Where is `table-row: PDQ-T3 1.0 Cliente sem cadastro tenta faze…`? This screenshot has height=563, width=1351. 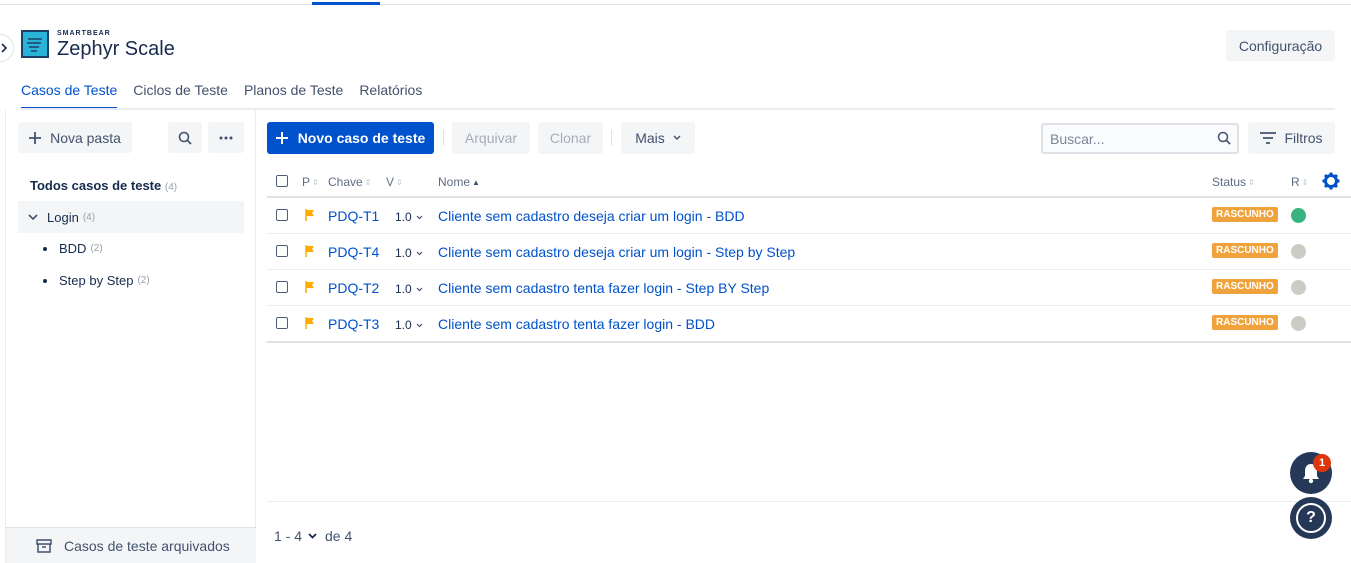
table-row: PDQ-T3 1.0 Cliente sem cadastro tenta faze… is located at coordinates (809, 324).